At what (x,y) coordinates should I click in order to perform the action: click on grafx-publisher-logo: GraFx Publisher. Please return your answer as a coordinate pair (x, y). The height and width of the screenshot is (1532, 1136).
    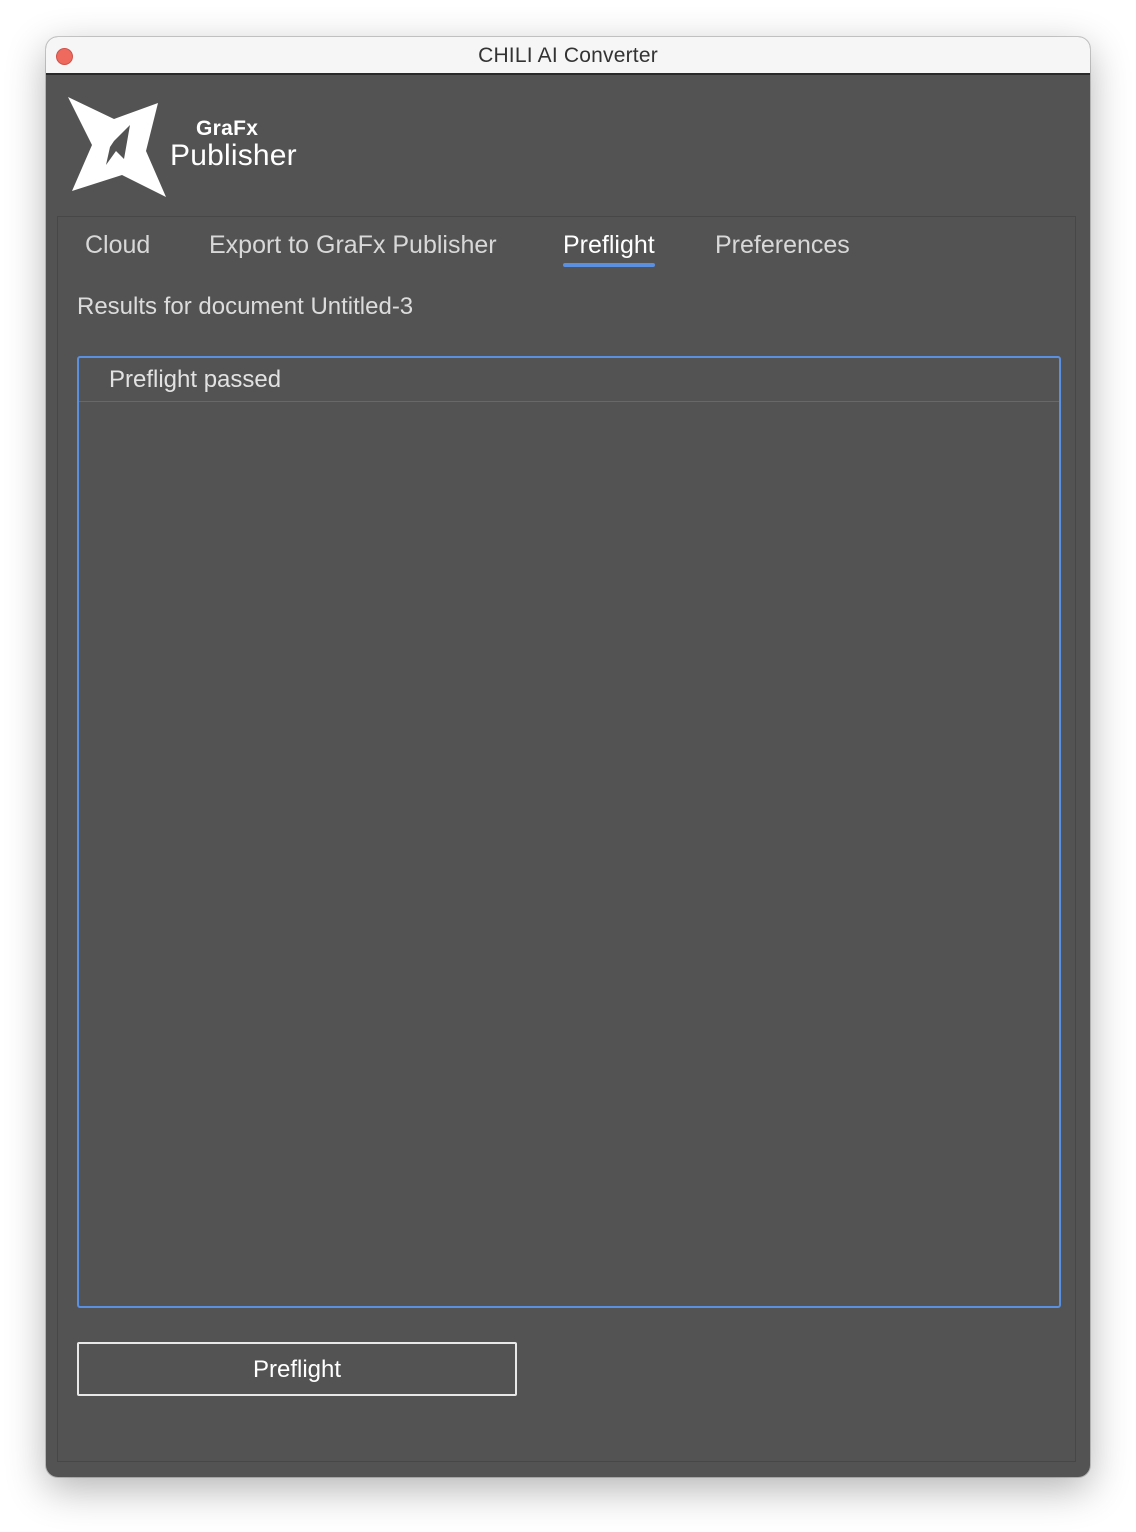
    Looking at the image, I should click on (196, 147).